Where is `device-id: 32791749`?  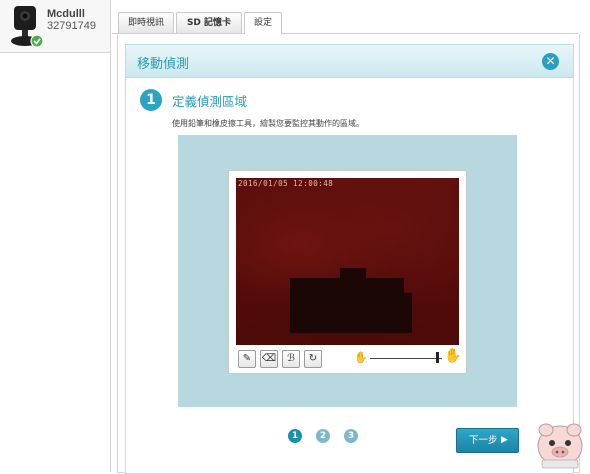 device-id: 32791749 is located at coordinates (71, 26).